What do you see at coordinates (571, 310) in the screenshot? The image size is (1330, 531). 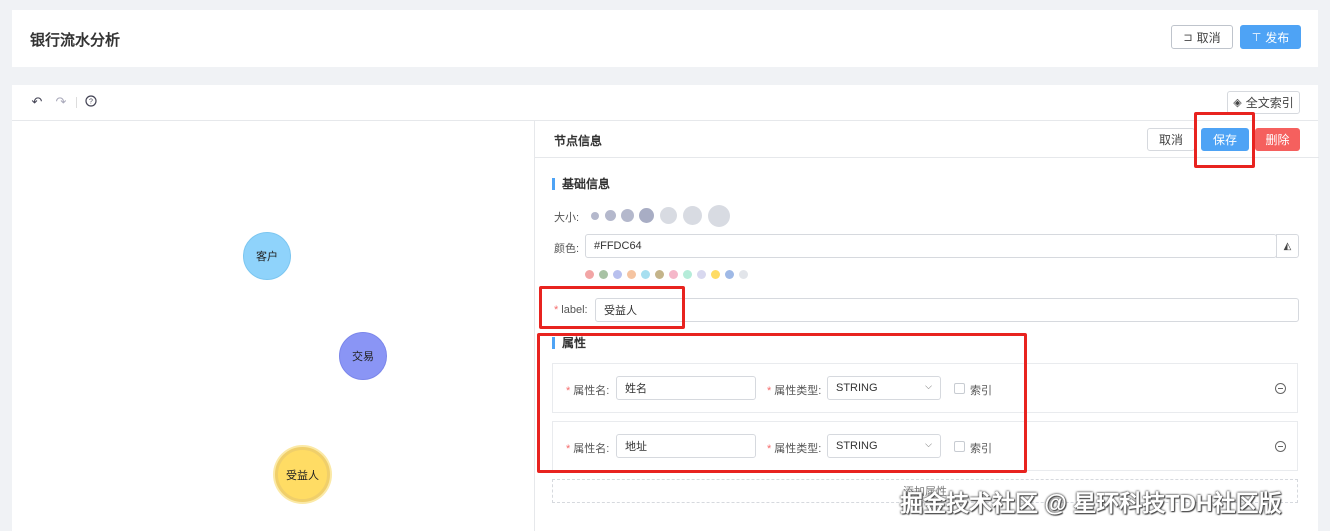 I see `label-field-label: * label:` at bounding box center [571, 310].